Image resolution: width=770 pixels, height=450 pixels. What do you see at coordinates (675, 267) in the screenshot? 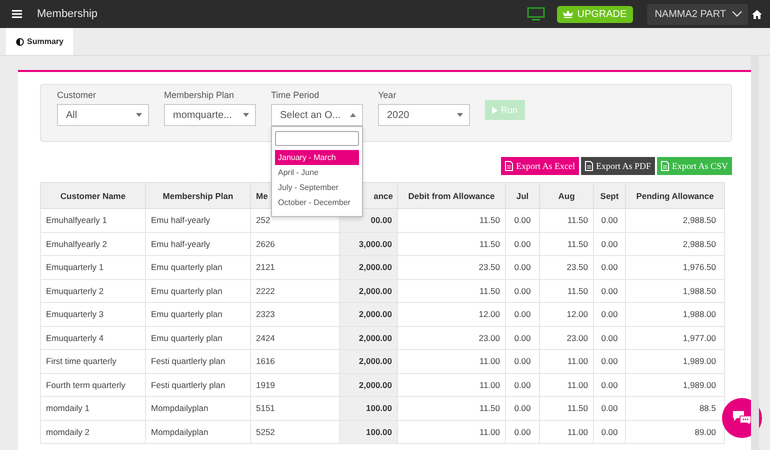
I see `table-cell: 1,976.50` at bounding box center [675, 267].